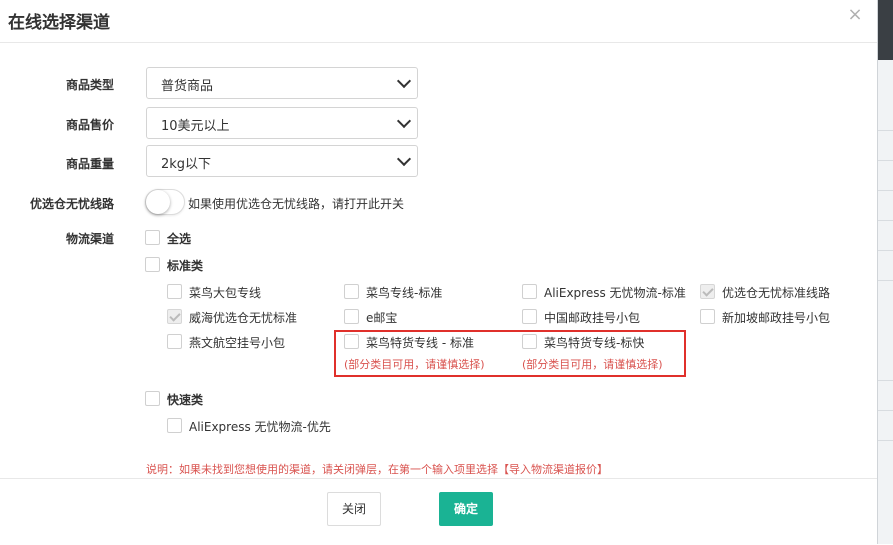  I want to click on product-weight-select: 2kg以下, so click(282, 161).